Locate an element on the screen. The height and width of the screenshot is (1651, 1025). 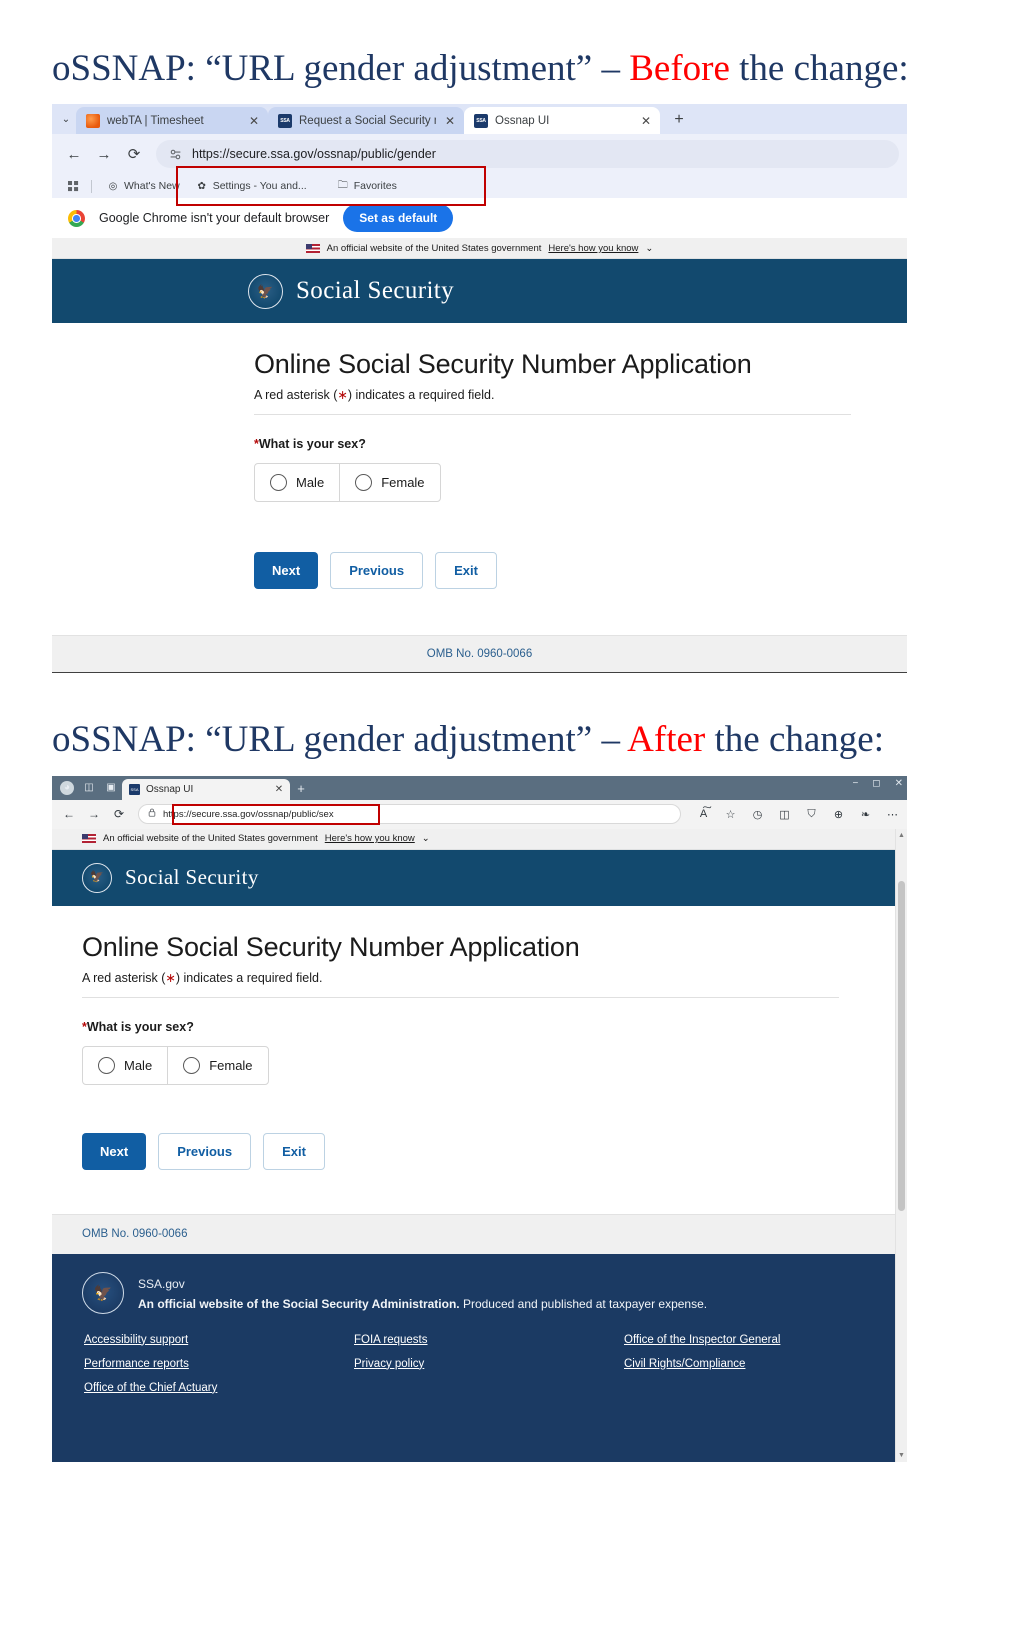
shield-icon: ◎ is located at coordinates (113, 186).